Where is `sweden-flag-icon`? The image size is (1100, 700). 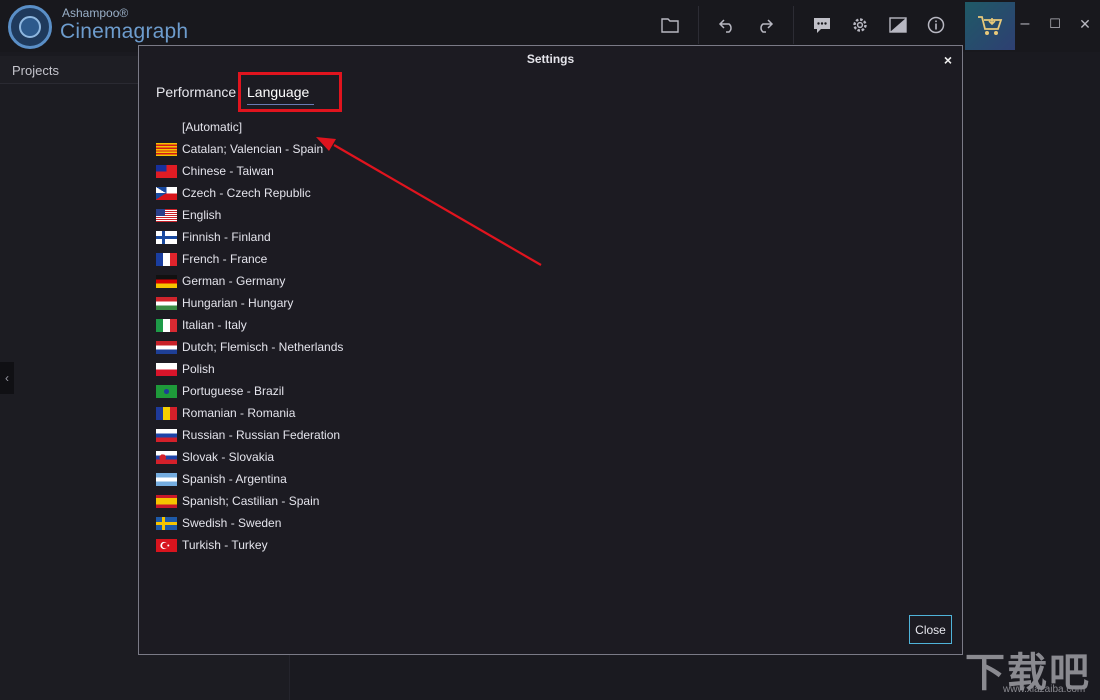 sweden-flag-icon is located at coordinates (166, 523).